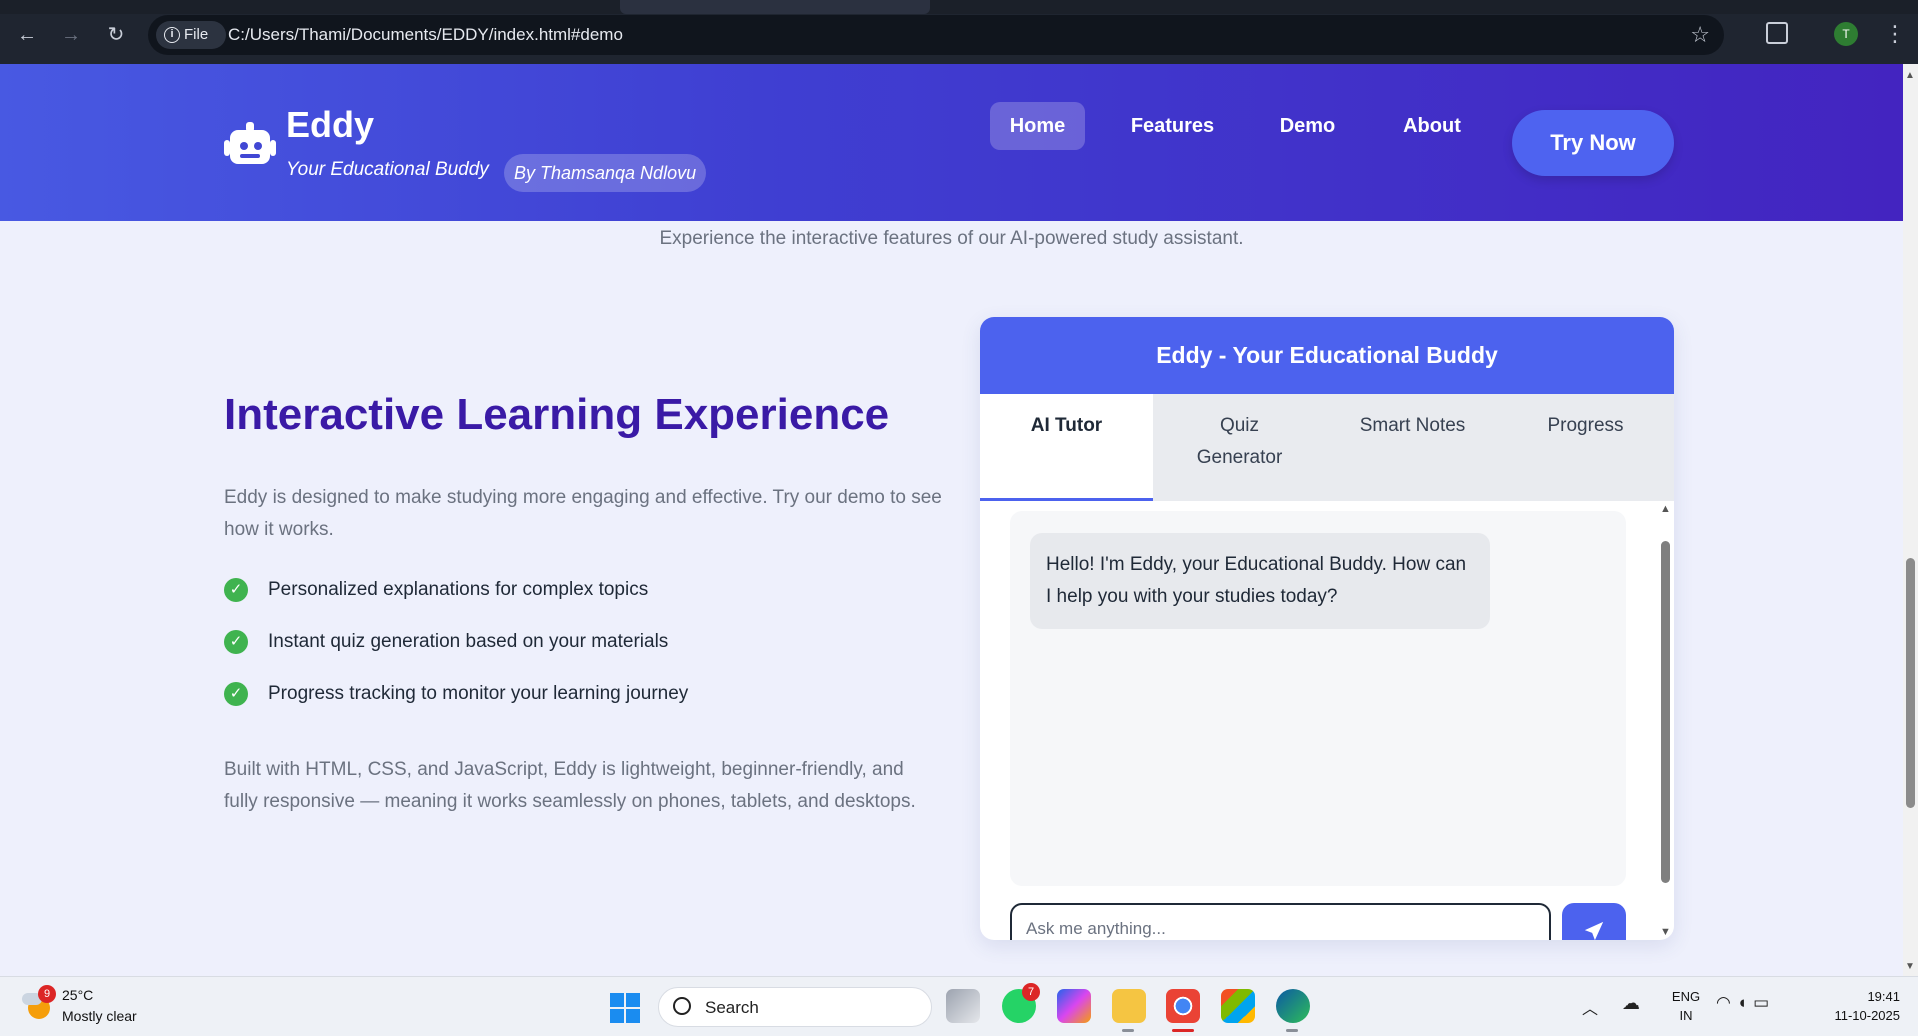 This screenshot has height=1036, width=1918. Describe the element at coordinates (1292, 1030) in the screenshot. I see `edge-indicator` at that location.